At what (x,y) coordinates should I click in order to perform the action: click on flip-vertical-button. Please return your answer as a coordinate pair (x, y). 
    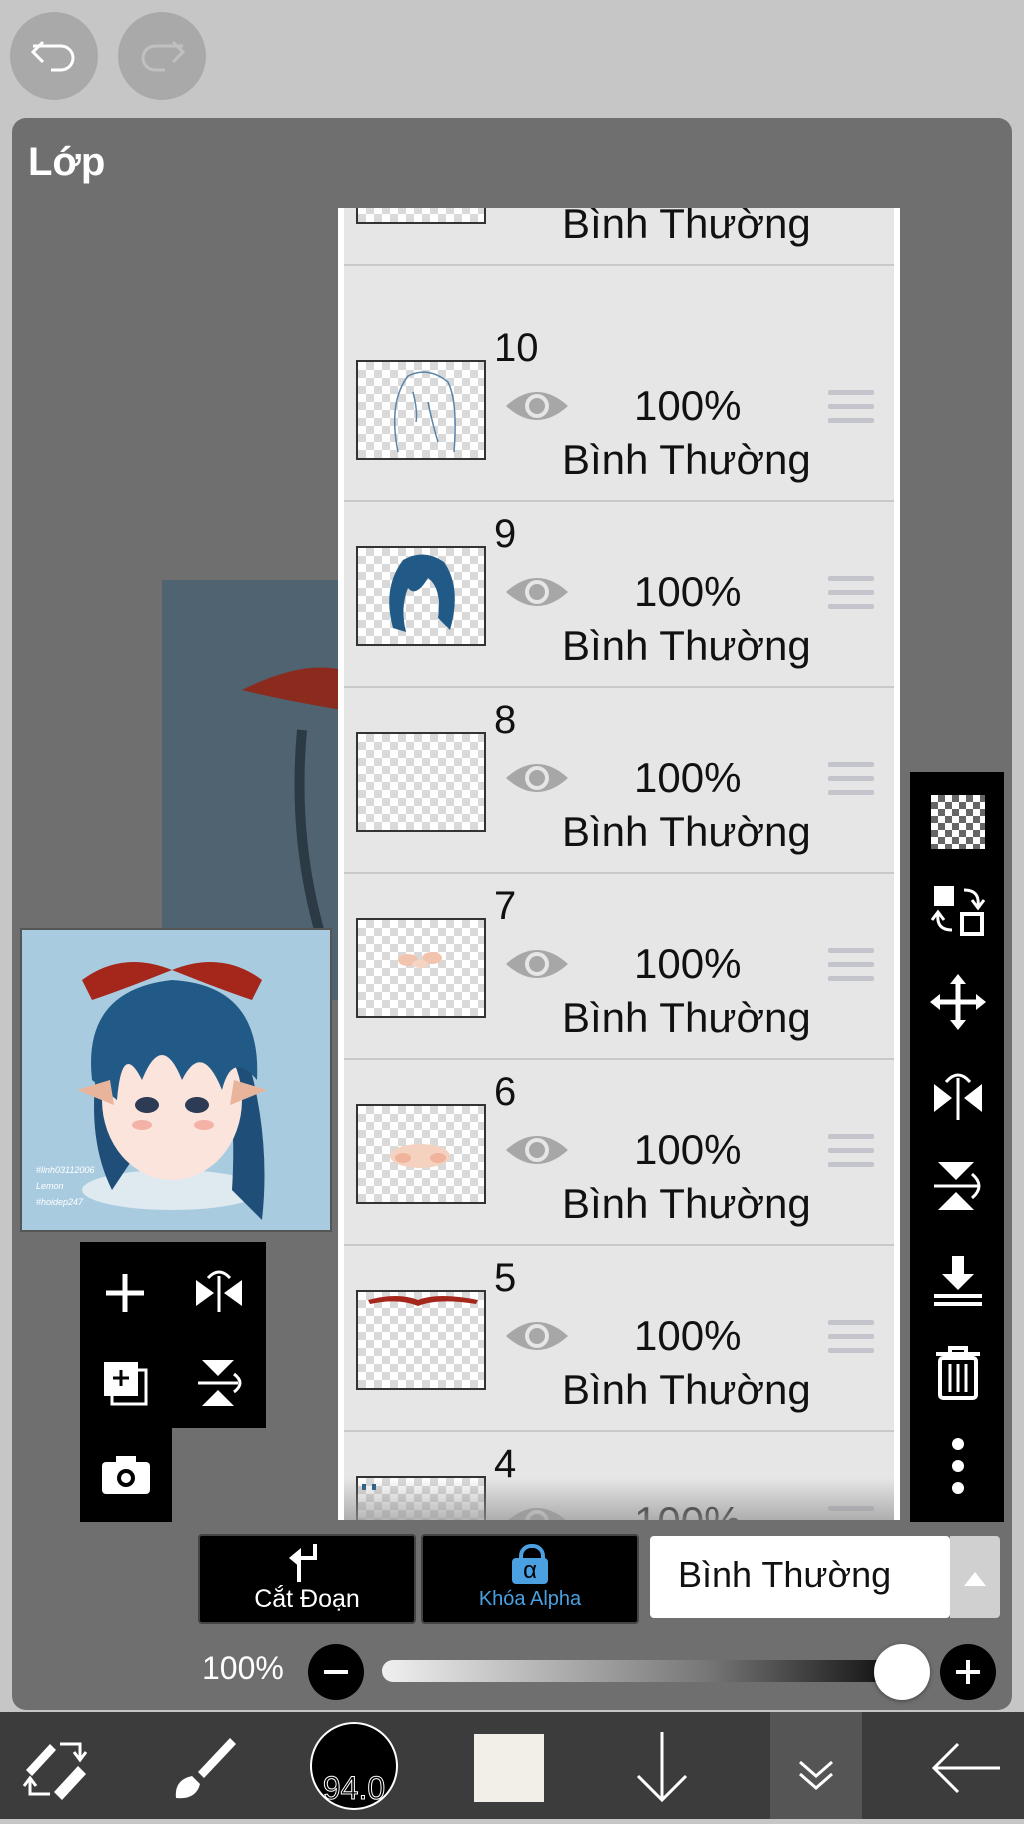
    Looking at the image, I should click on (958, 1186).